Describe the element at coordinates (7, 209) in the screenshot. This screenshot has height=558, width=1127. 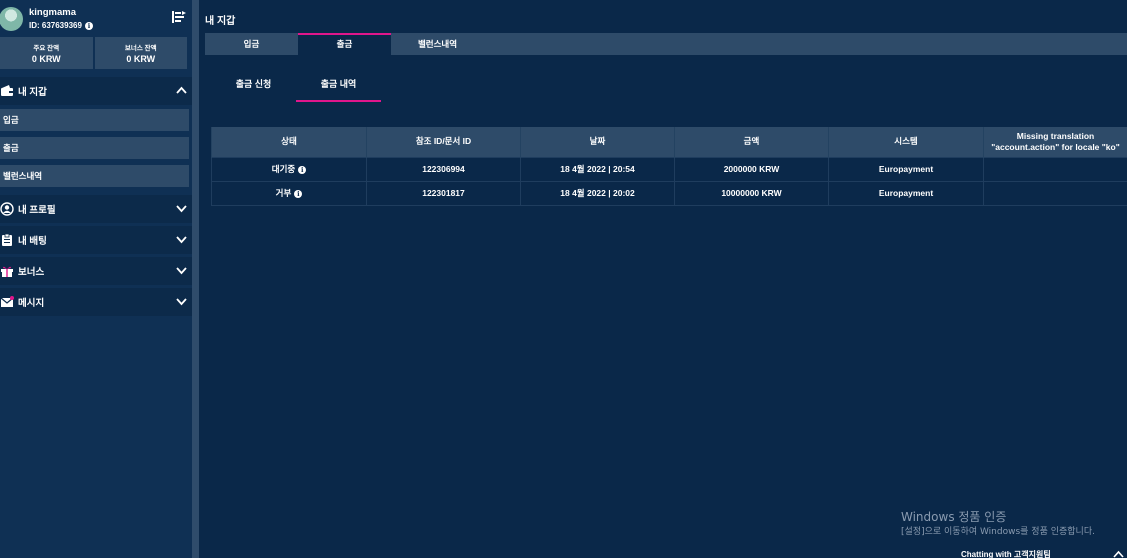
I see `profile-icon` at that location.